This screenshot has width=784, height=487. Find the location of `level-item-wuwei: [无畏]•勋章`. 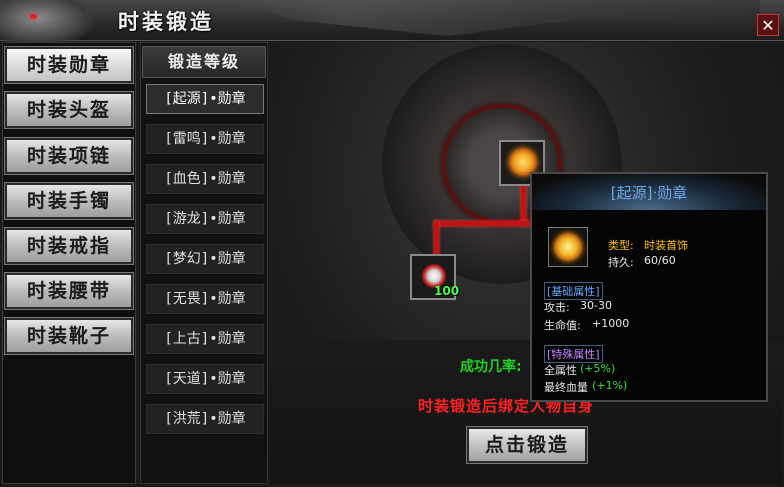

level-item-wuwei: [无畏]•勋章 is located at coordinates (205, 299).